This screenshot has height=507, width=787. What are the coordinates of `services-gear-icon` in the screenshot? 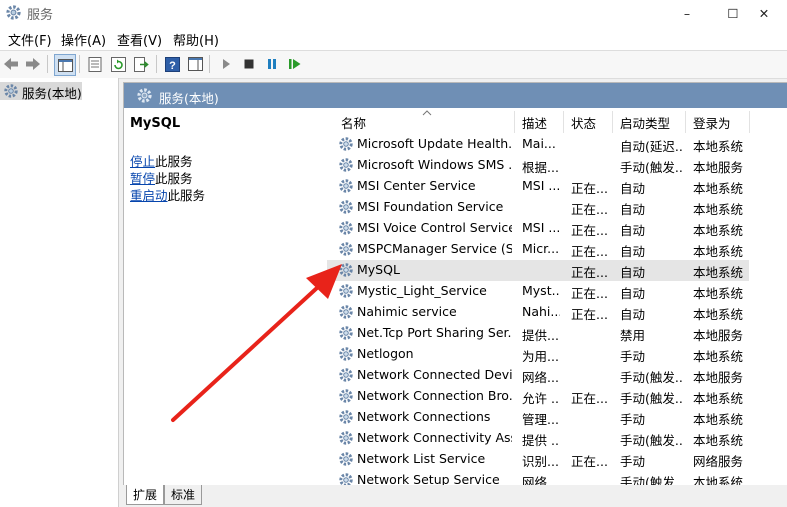 It's located at (11, 91).